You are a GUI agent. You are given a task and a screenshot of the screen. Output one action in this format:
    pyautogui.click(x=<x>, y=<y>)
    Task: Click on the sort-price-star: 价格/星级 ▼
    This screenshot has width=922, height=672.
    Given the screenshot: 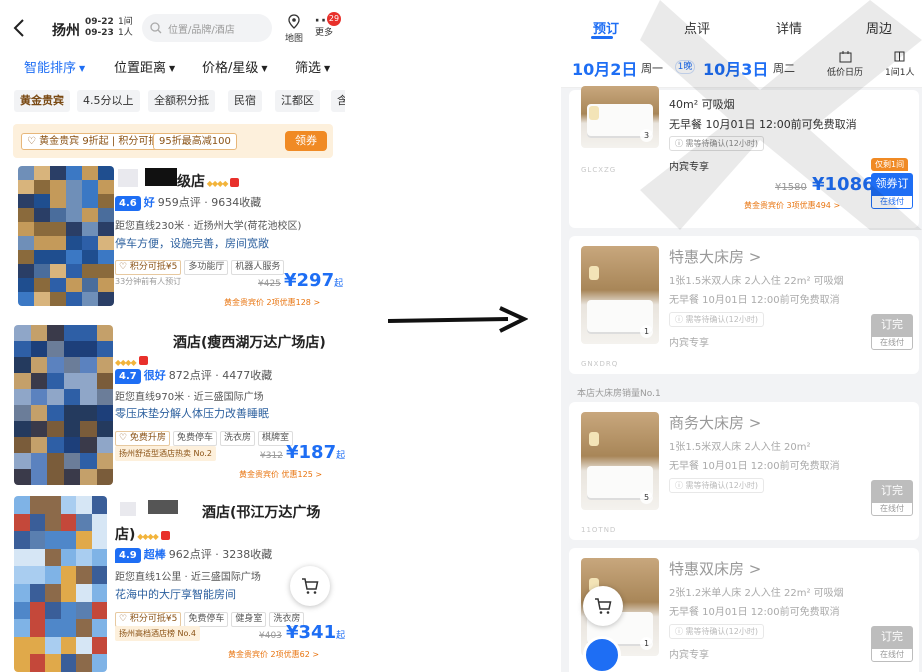 What is the action you would take?
    pyautogui.click(x=235, y=66)
    